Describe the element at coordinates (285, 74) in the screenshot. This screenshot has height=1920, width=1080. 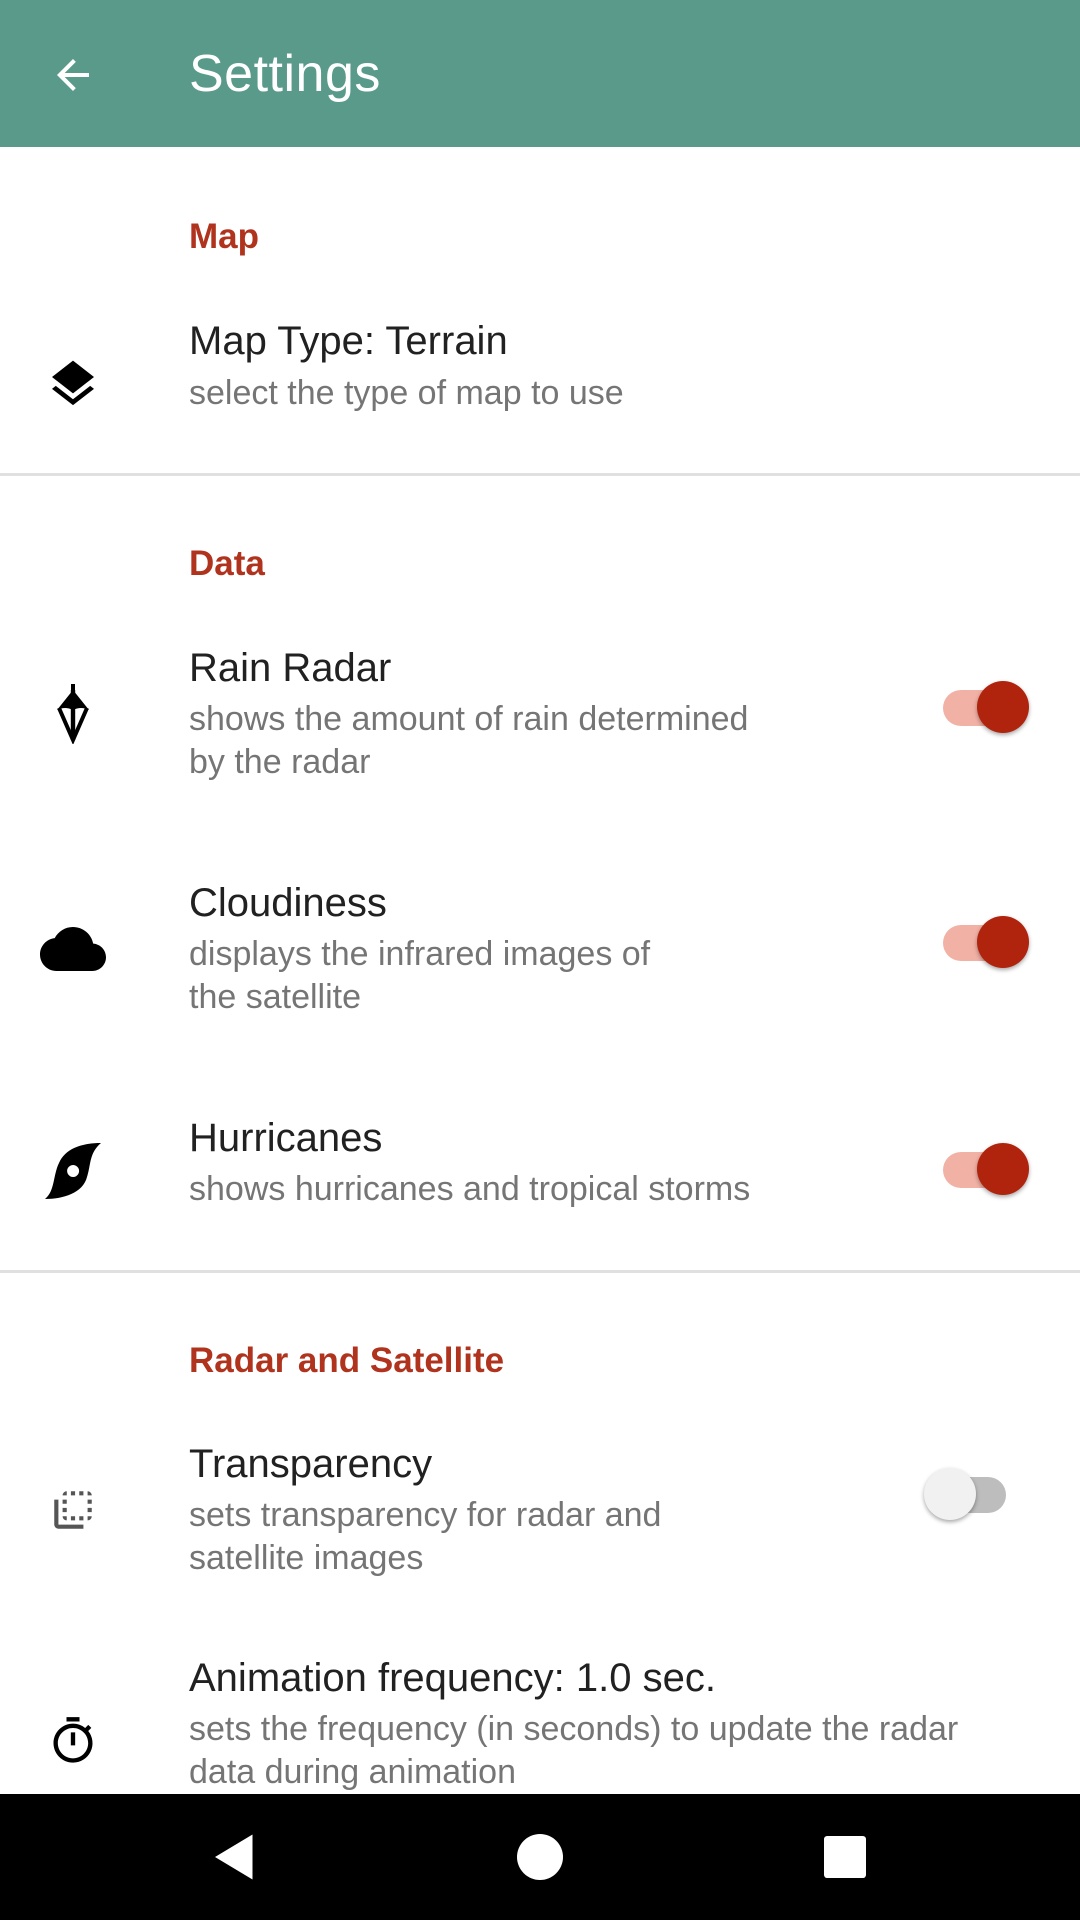
I see `page-title: Settings` at that location.